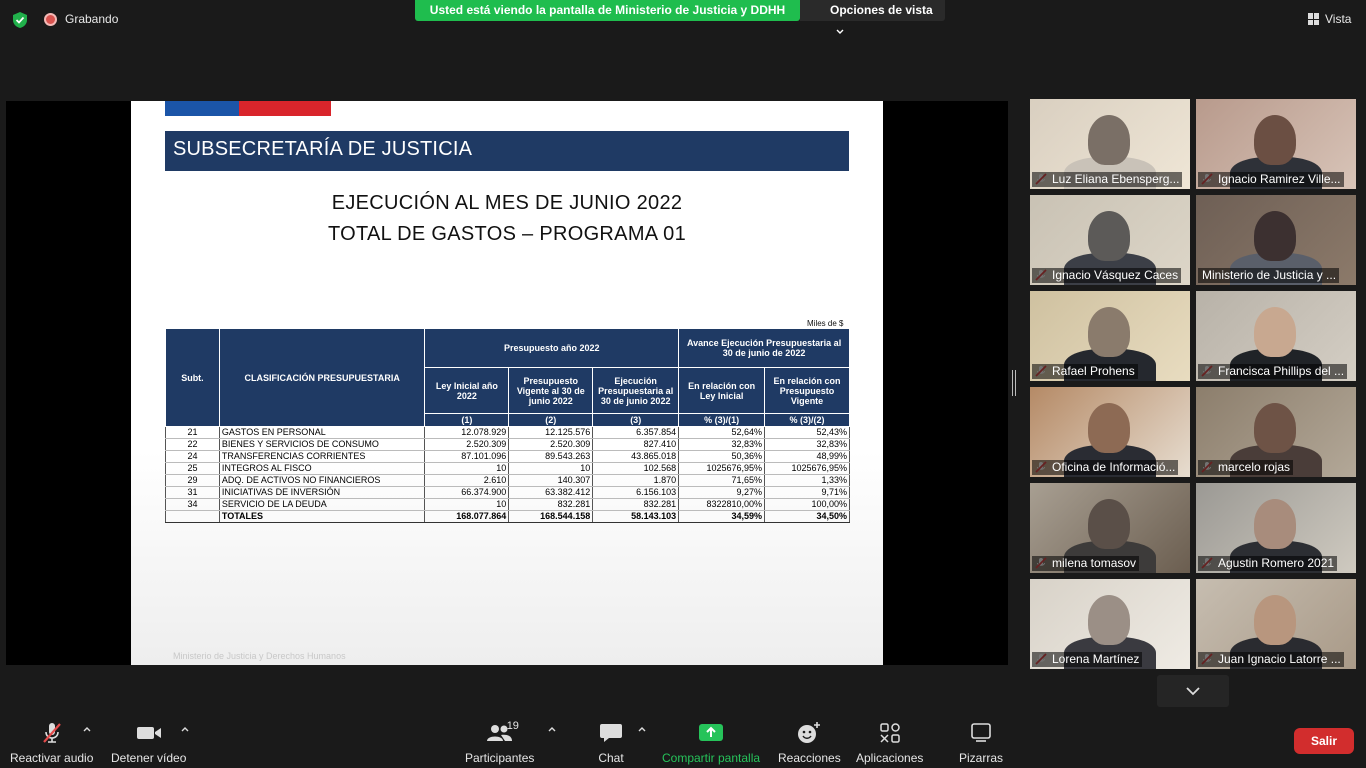 The width and height of the screenshot is (1366, 768). I want to click on slide-header: SUBSECRETARÍA DE JUSTICIA, so click(507, 151).